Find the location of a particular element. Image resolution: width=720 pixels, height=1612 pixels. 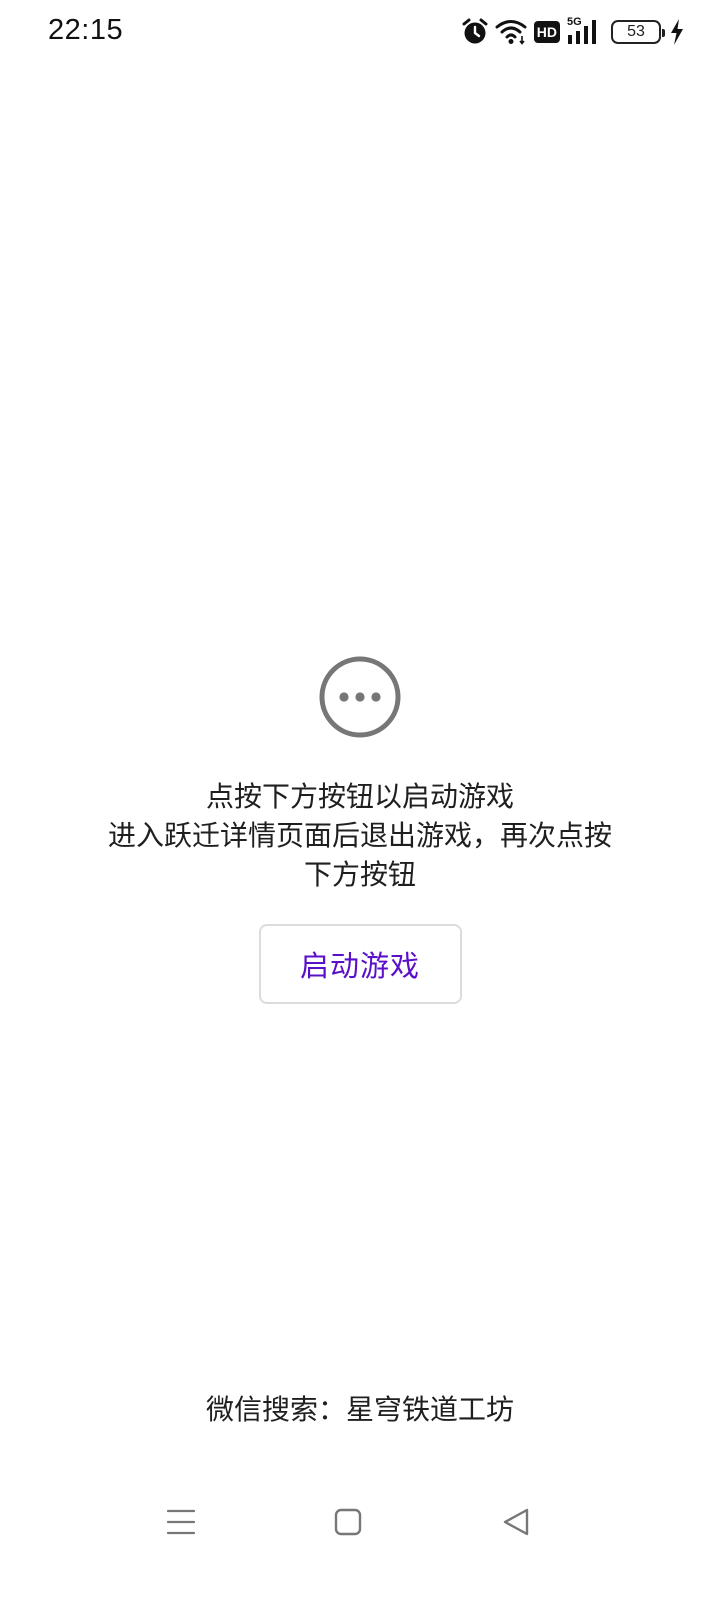

hd-label: HD is located at coordinates (546, 32).